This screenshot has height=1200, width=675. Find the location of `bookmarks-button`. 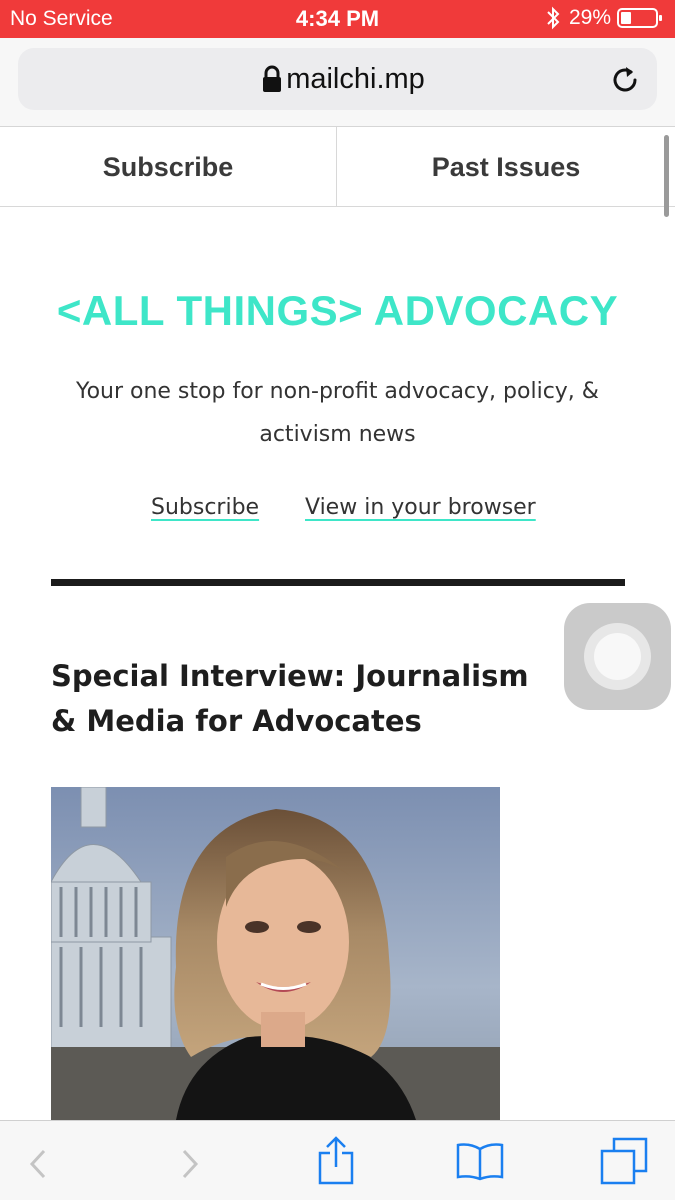

bookmarks-button is located at coordinates (480, 1160).